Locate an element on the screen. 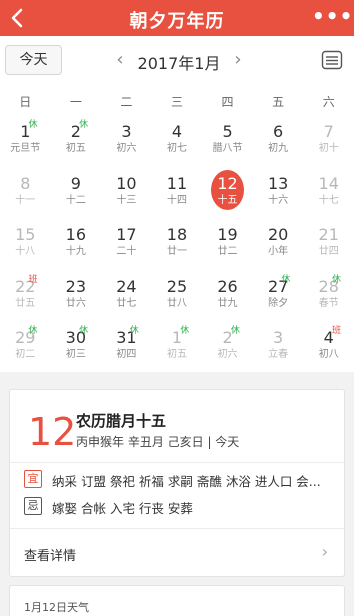 The image size is (354, 616). calendar-day: 26 廿九 is located at coordinates (227, 295).